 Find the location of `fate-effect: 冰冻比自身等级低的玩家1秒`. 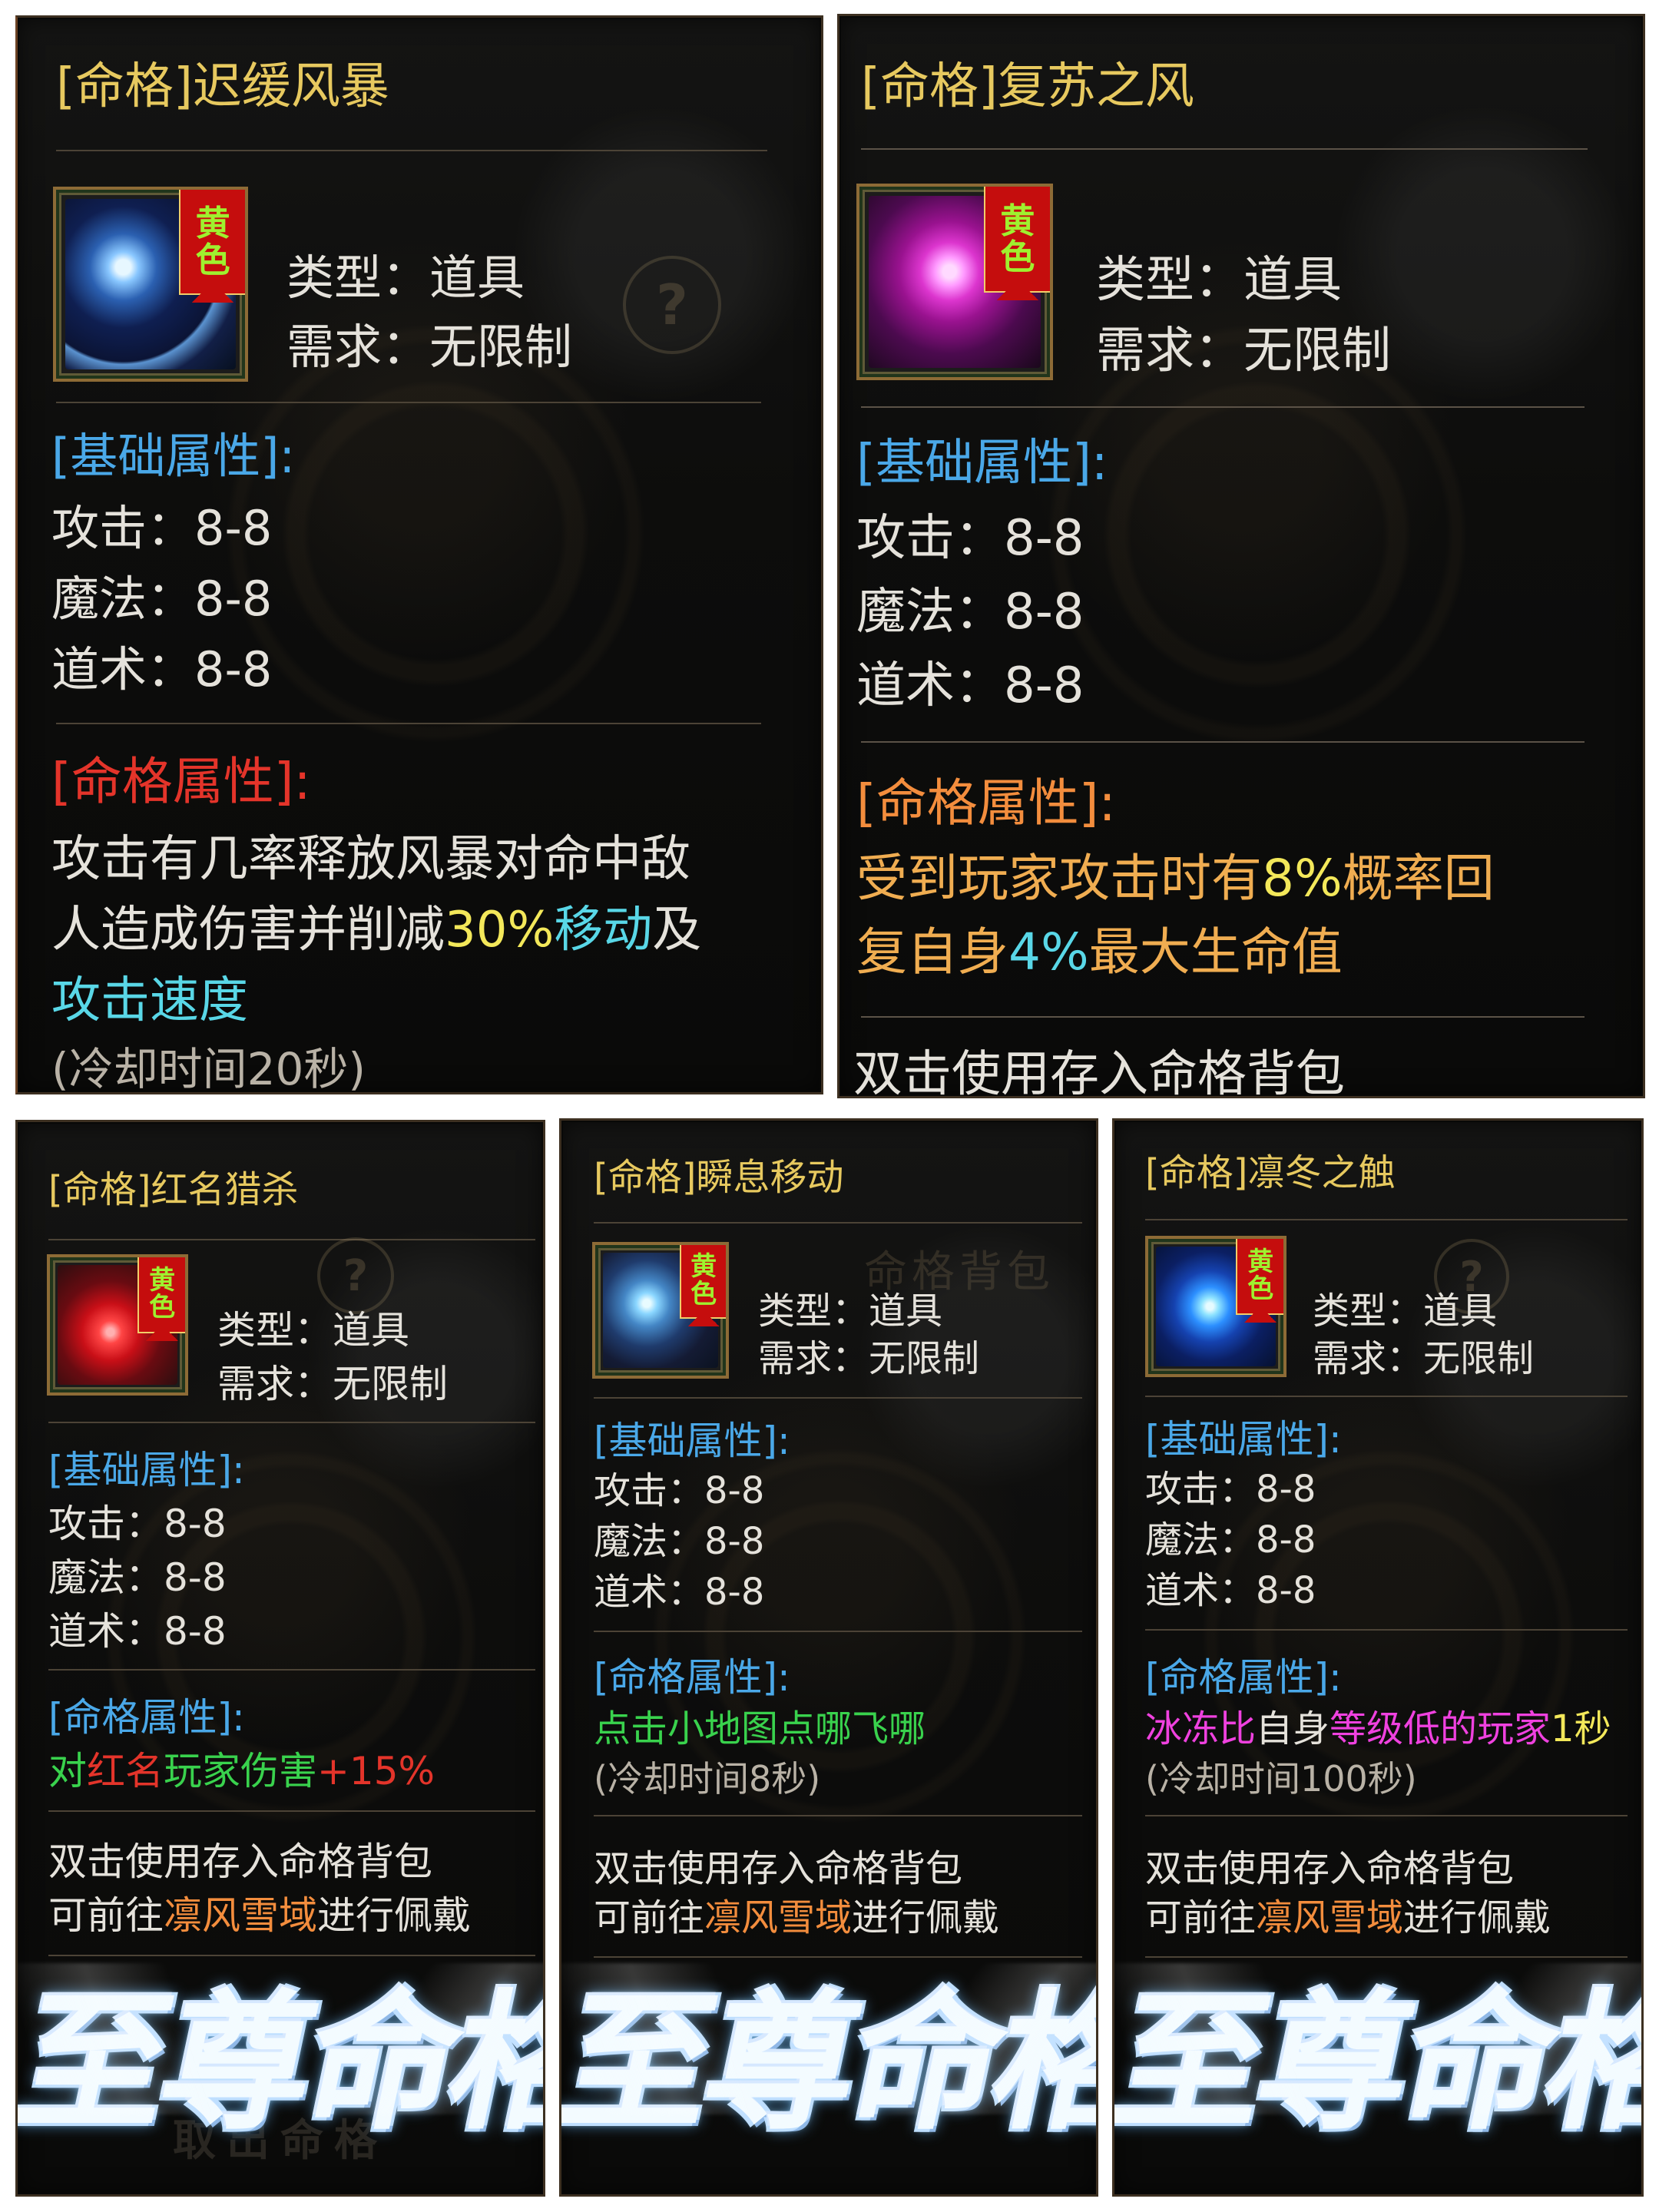

fate-effect: 冰冻比自身等级低的玩家1秒 is located at coordinates (1378, 1729).